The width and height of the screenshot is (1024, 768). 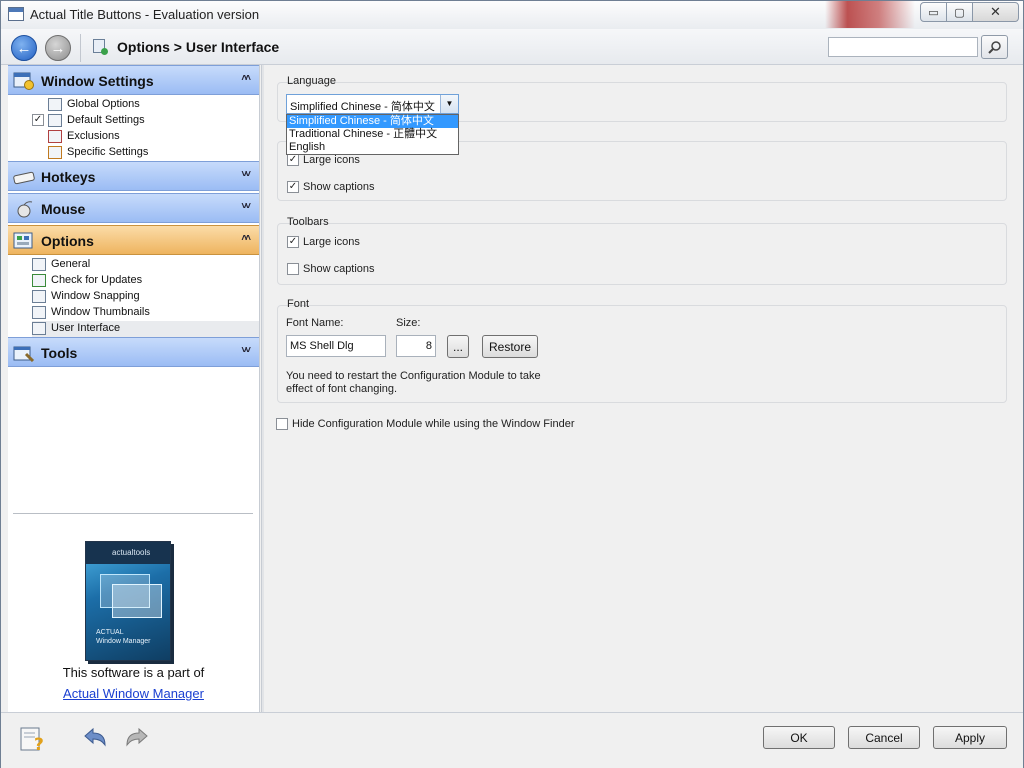 What do you see at coordinates (372, 121) in the screenshot?
I see `language-option-simplified-chinese: Simplified Chinese - 简体中文` at bounding box center [372, 121].